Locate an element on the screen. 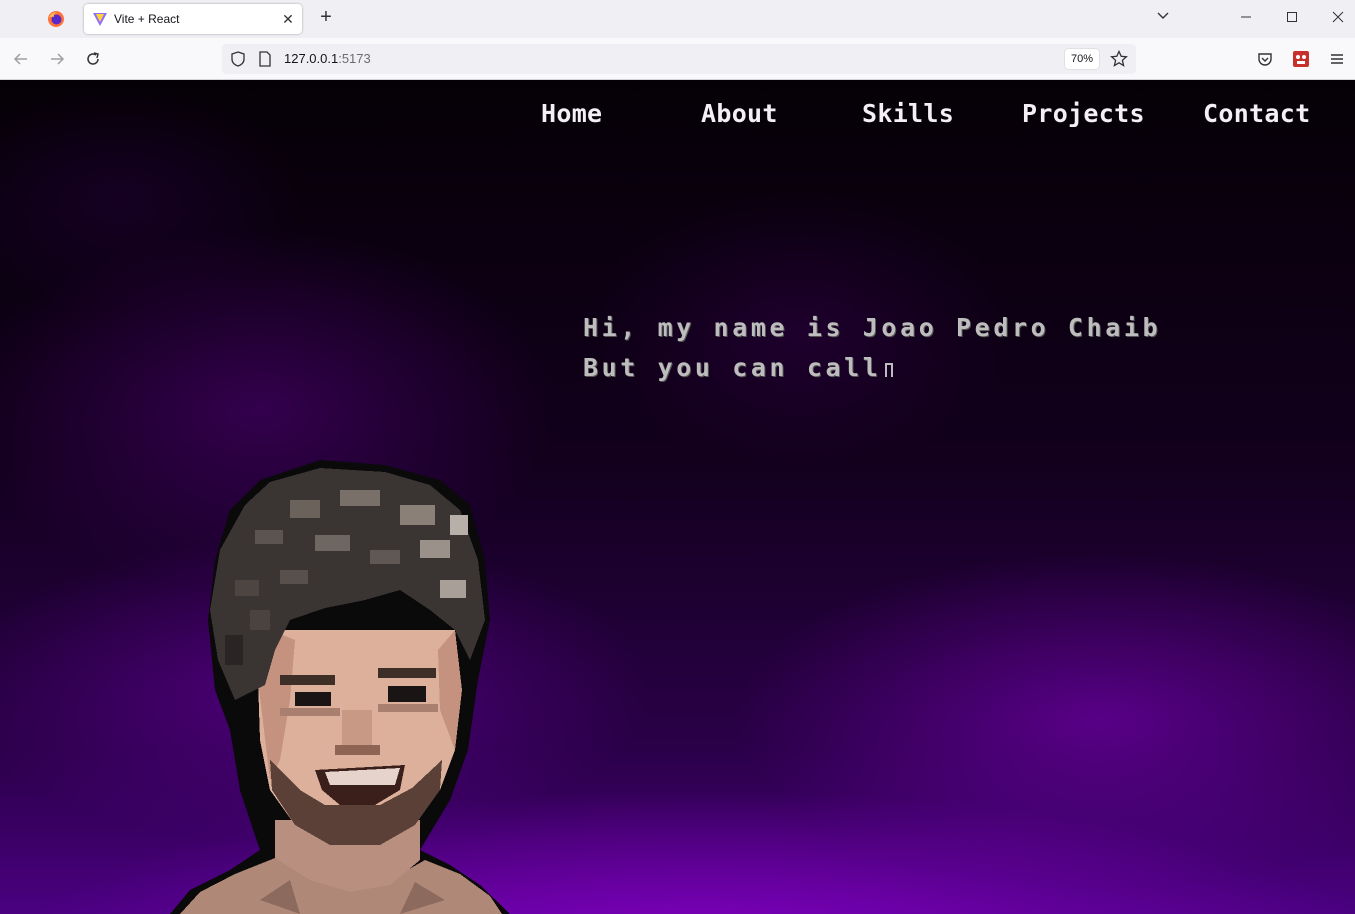 This screenshot has width=1355, height=914. back-icon is located at coordinates (21, 59).